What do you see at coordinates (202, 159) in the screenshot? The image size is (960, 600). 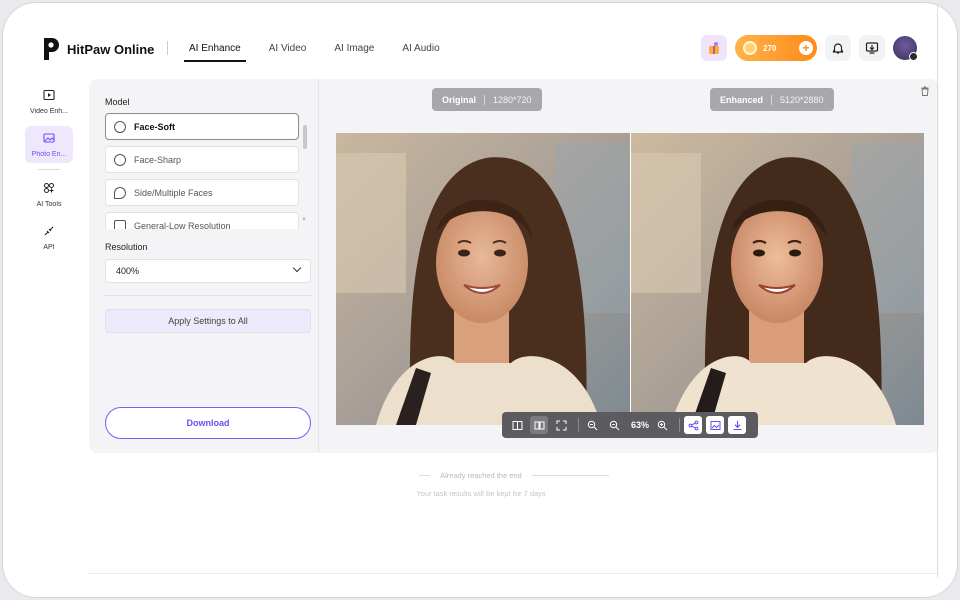 I see `model-option-face-sharp: Face-Sharp` at bounding box center [202, 159].